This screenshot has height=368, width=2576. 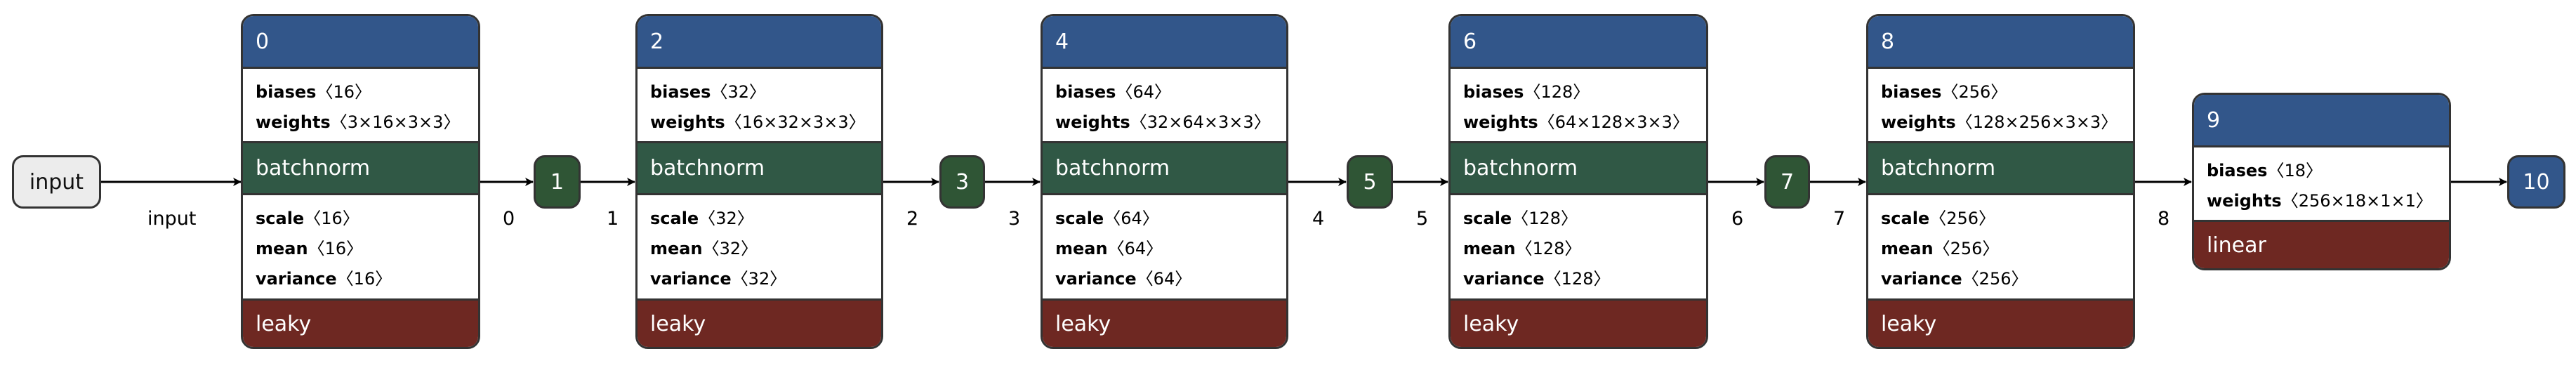 I want to click on param-shape: 〈18〉, so click(x=2295, y=170).